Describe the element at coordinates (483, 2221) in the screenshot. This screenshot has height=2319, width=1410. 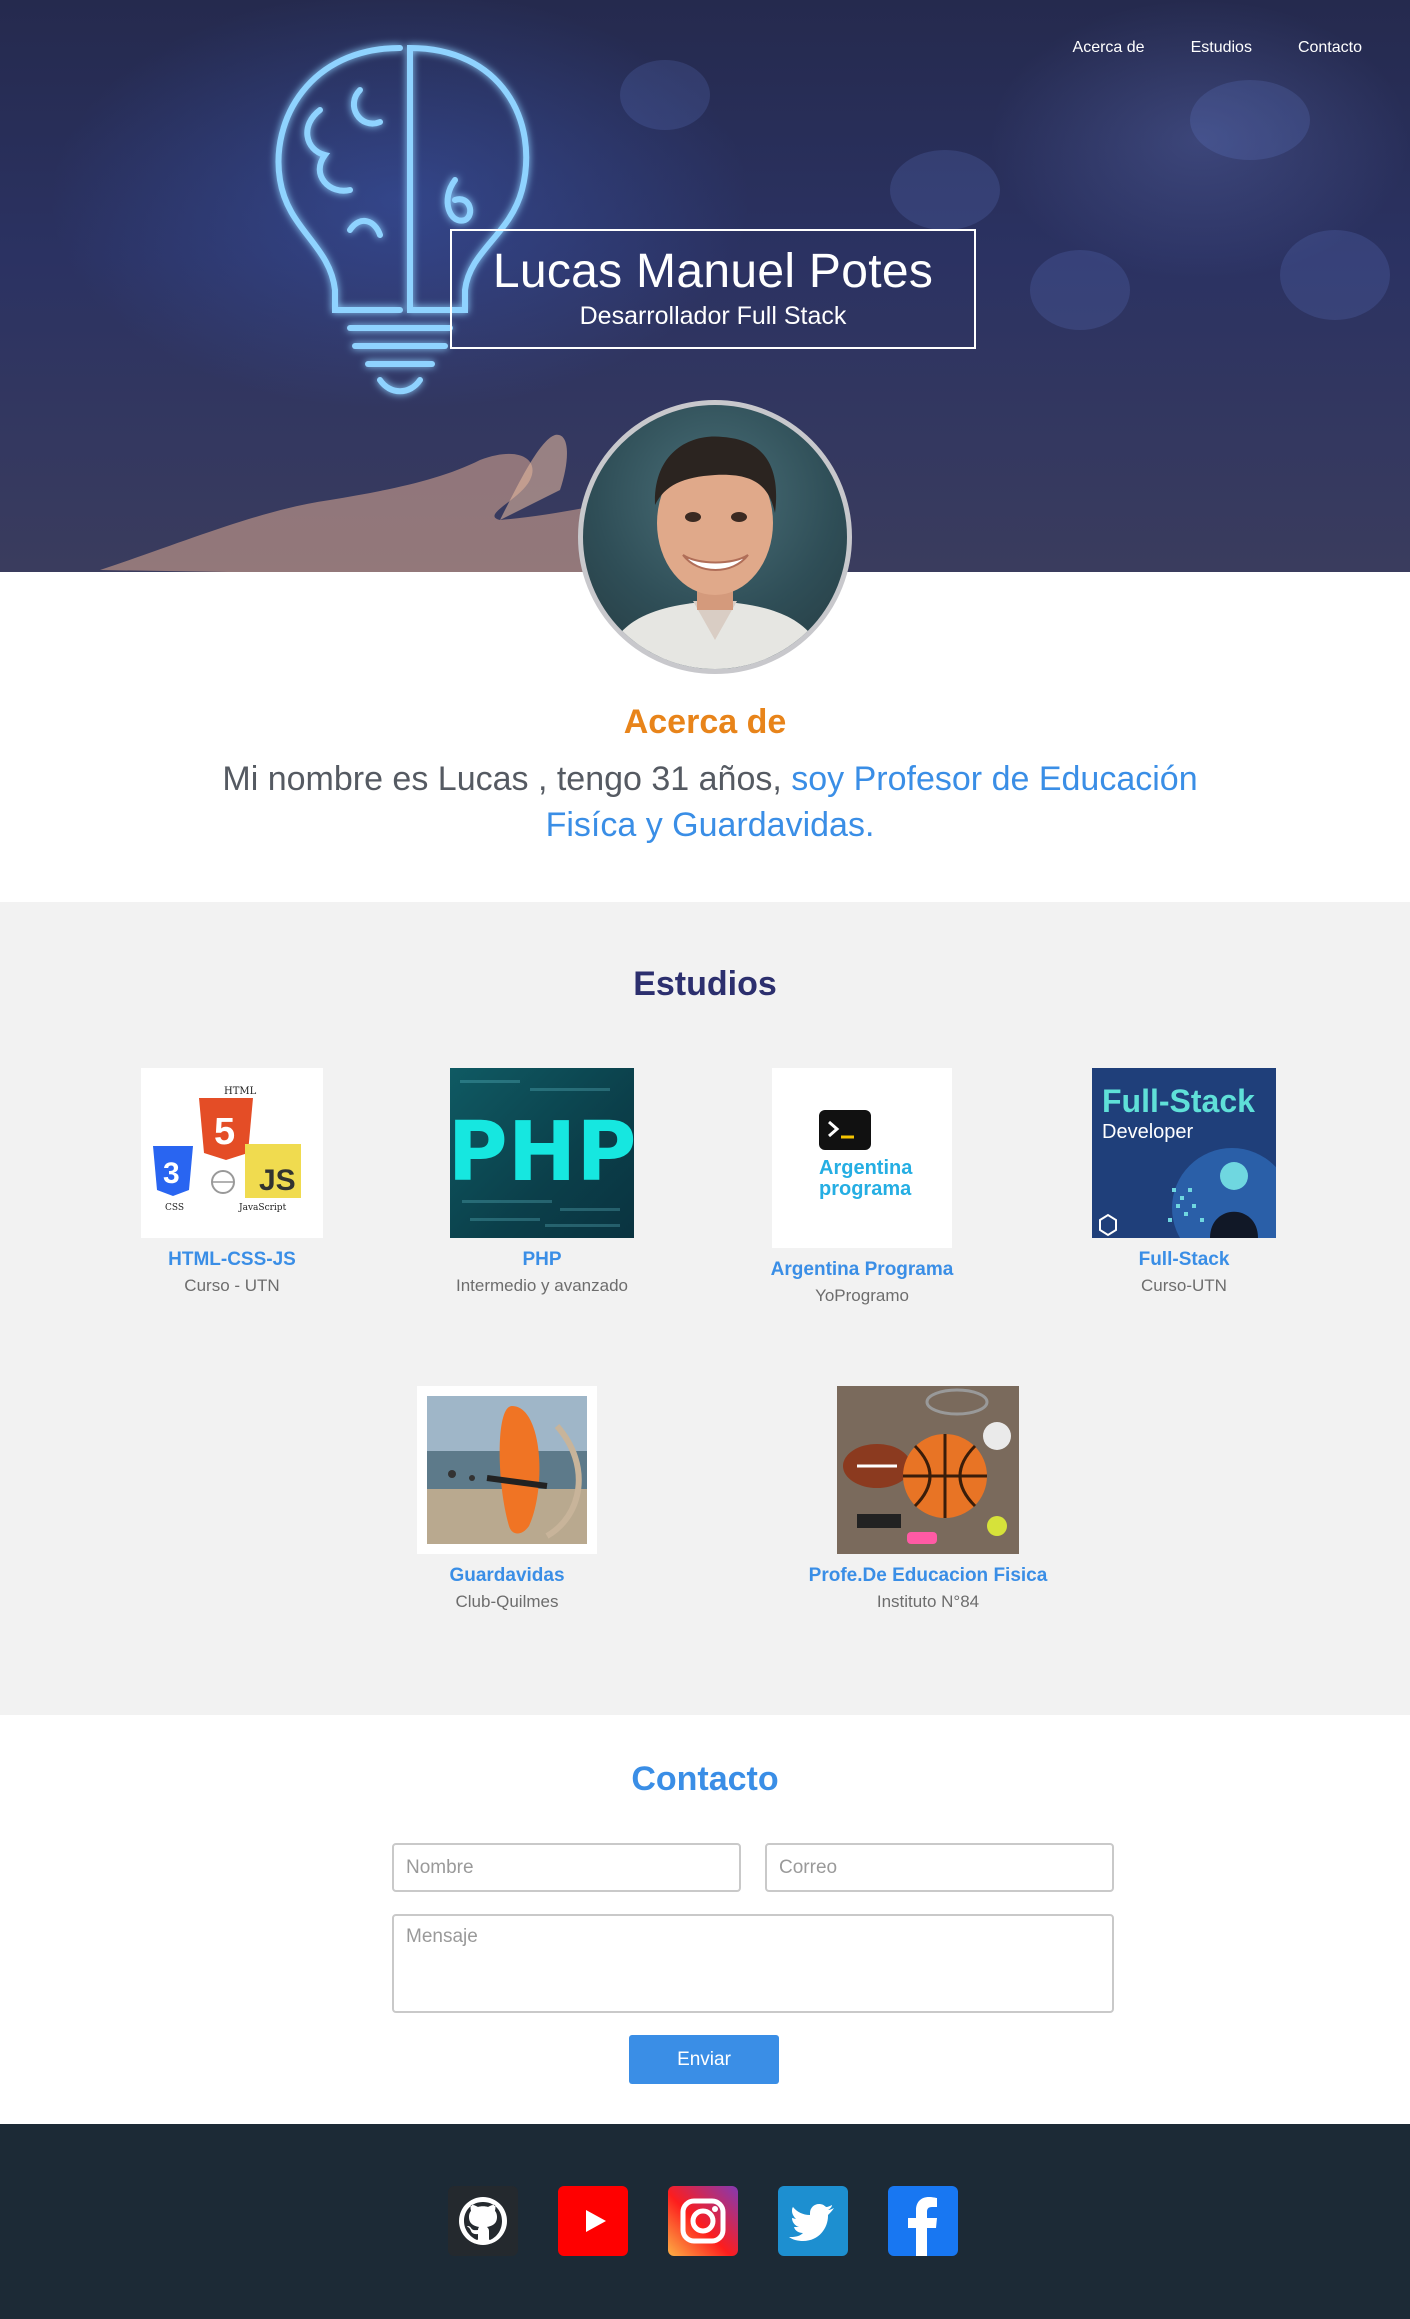
I see `github-icon` at that location.